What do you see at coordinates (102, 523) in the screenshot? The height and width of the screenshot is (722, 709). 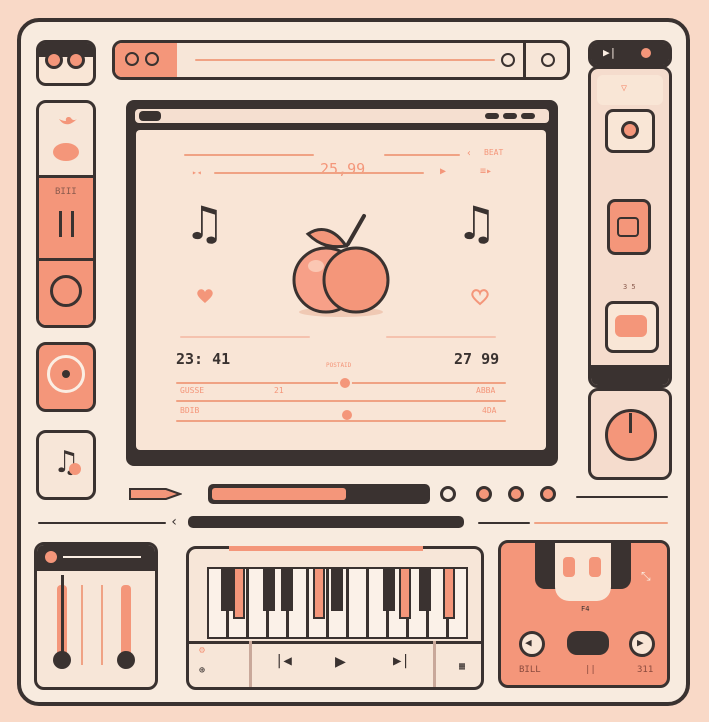 I see `bottom-line-left` at bounding box center [102, 523].